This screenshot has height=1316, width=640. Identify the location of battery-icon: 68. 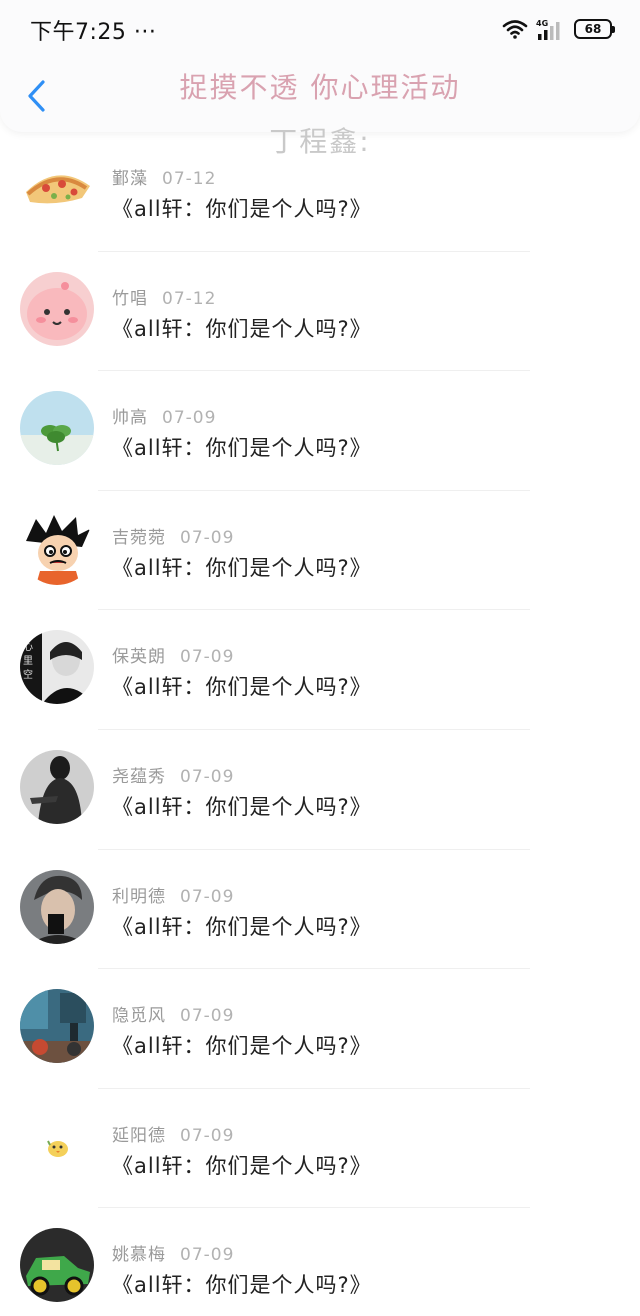
(594, 29).